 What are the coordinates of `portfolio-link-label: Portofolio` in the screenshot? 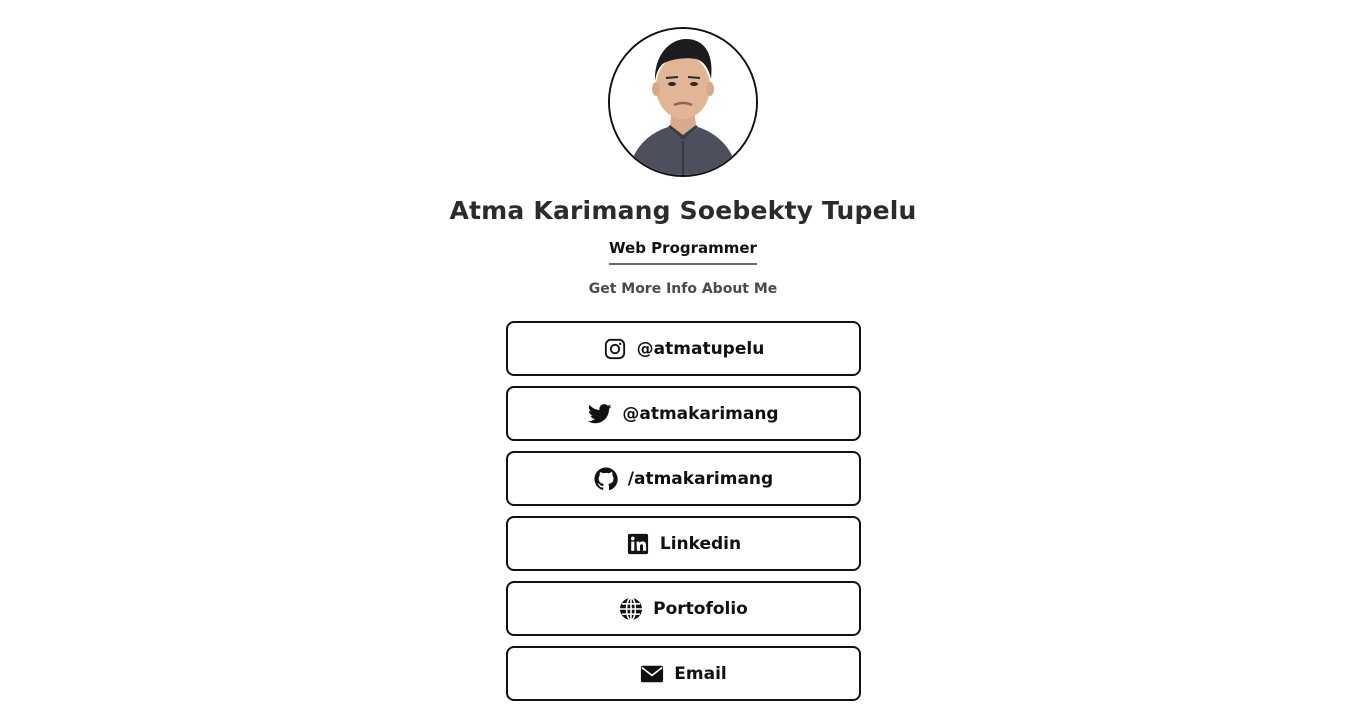 It's located at (700, 608).